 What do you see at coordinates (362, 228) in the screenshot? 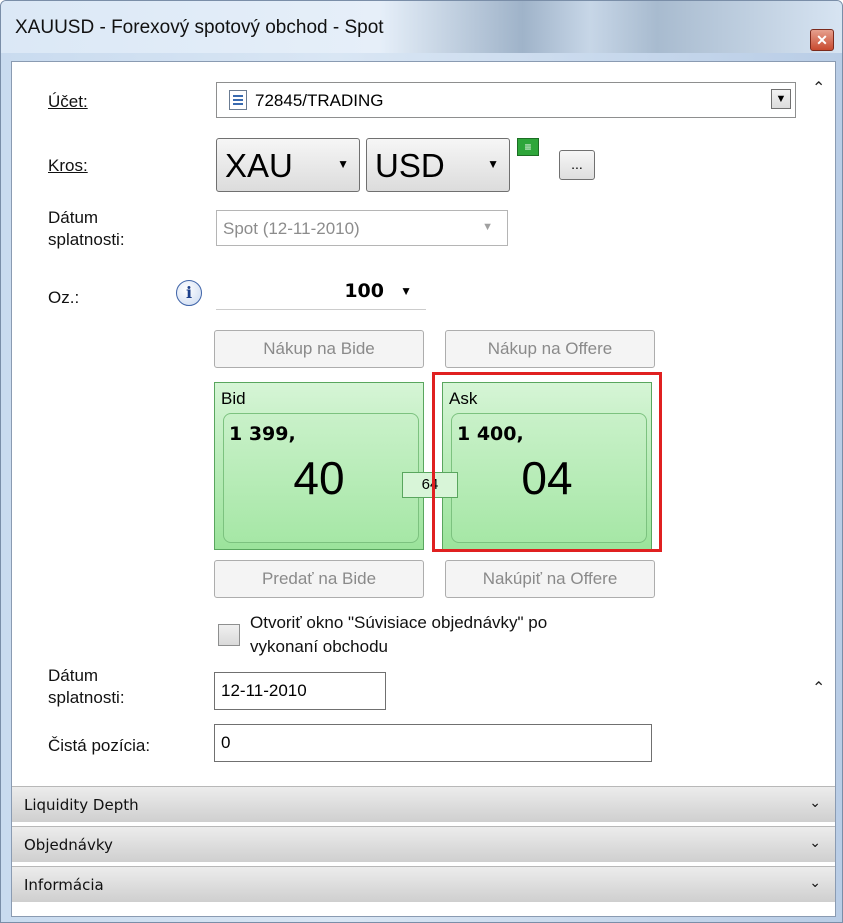
I see `value-date-select: Spot (12-11-2010) ▼` at bounding box center [362, 228].